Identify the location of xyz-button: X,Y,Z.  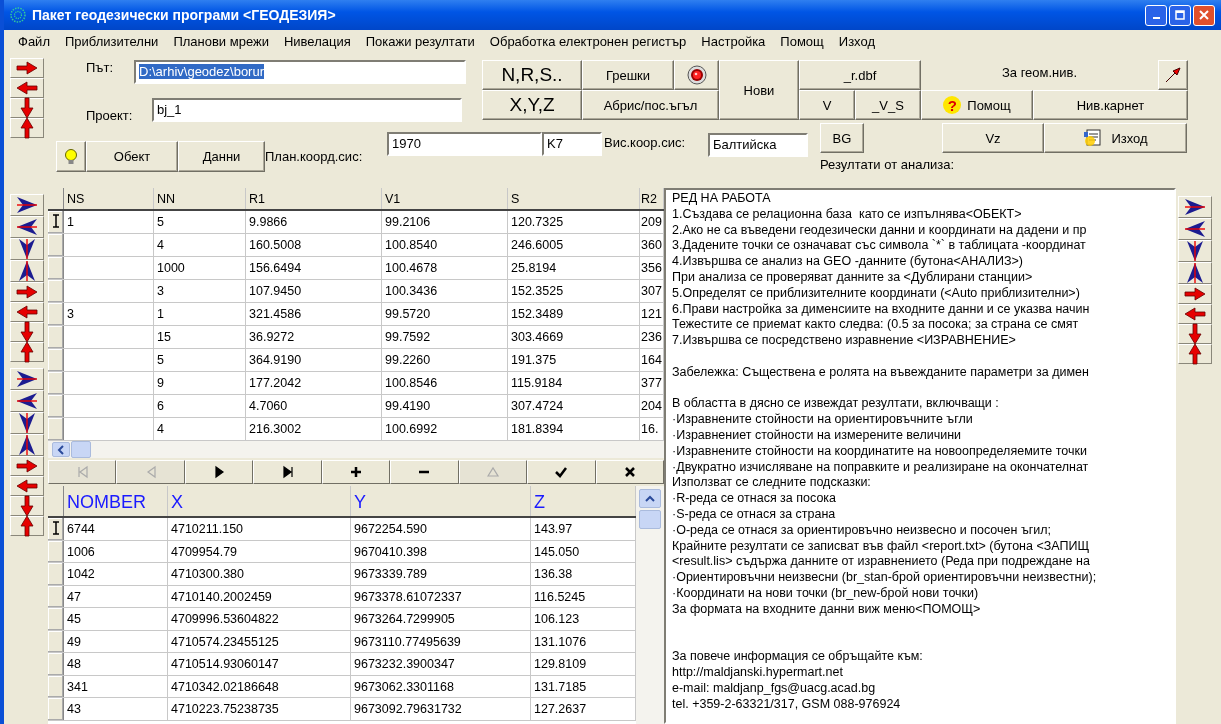
(532, 105).